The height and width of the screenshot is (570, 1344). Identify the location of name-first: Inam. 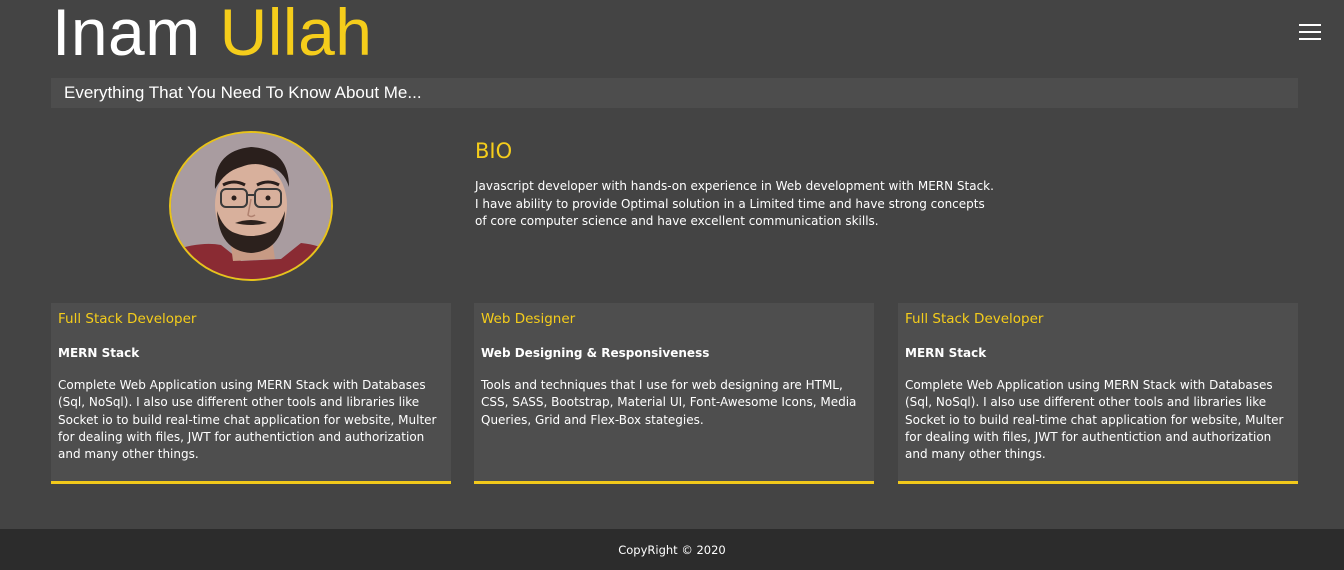
(126, 34).